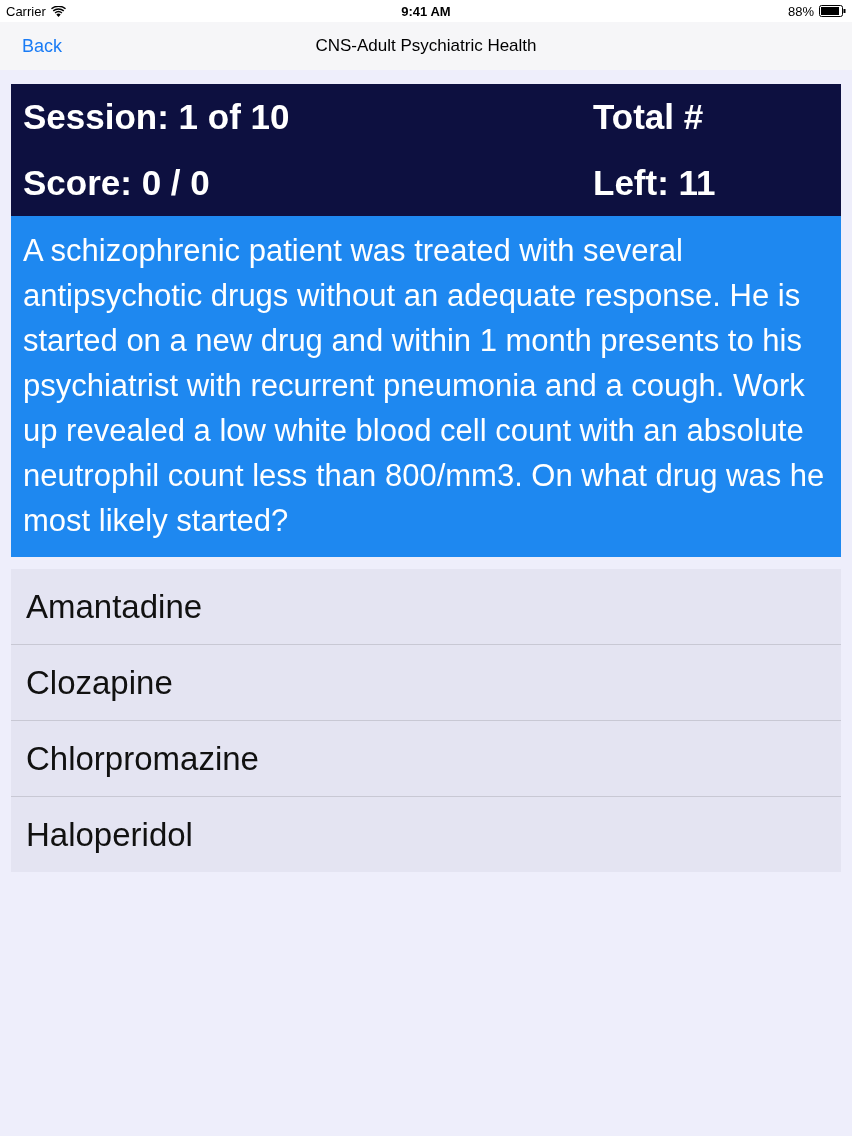 This screenshot has height=1136, width=852. Describe the element at coordinates (26, 11) in the screenshot. I see `carrier-label: Carrier` at that location.